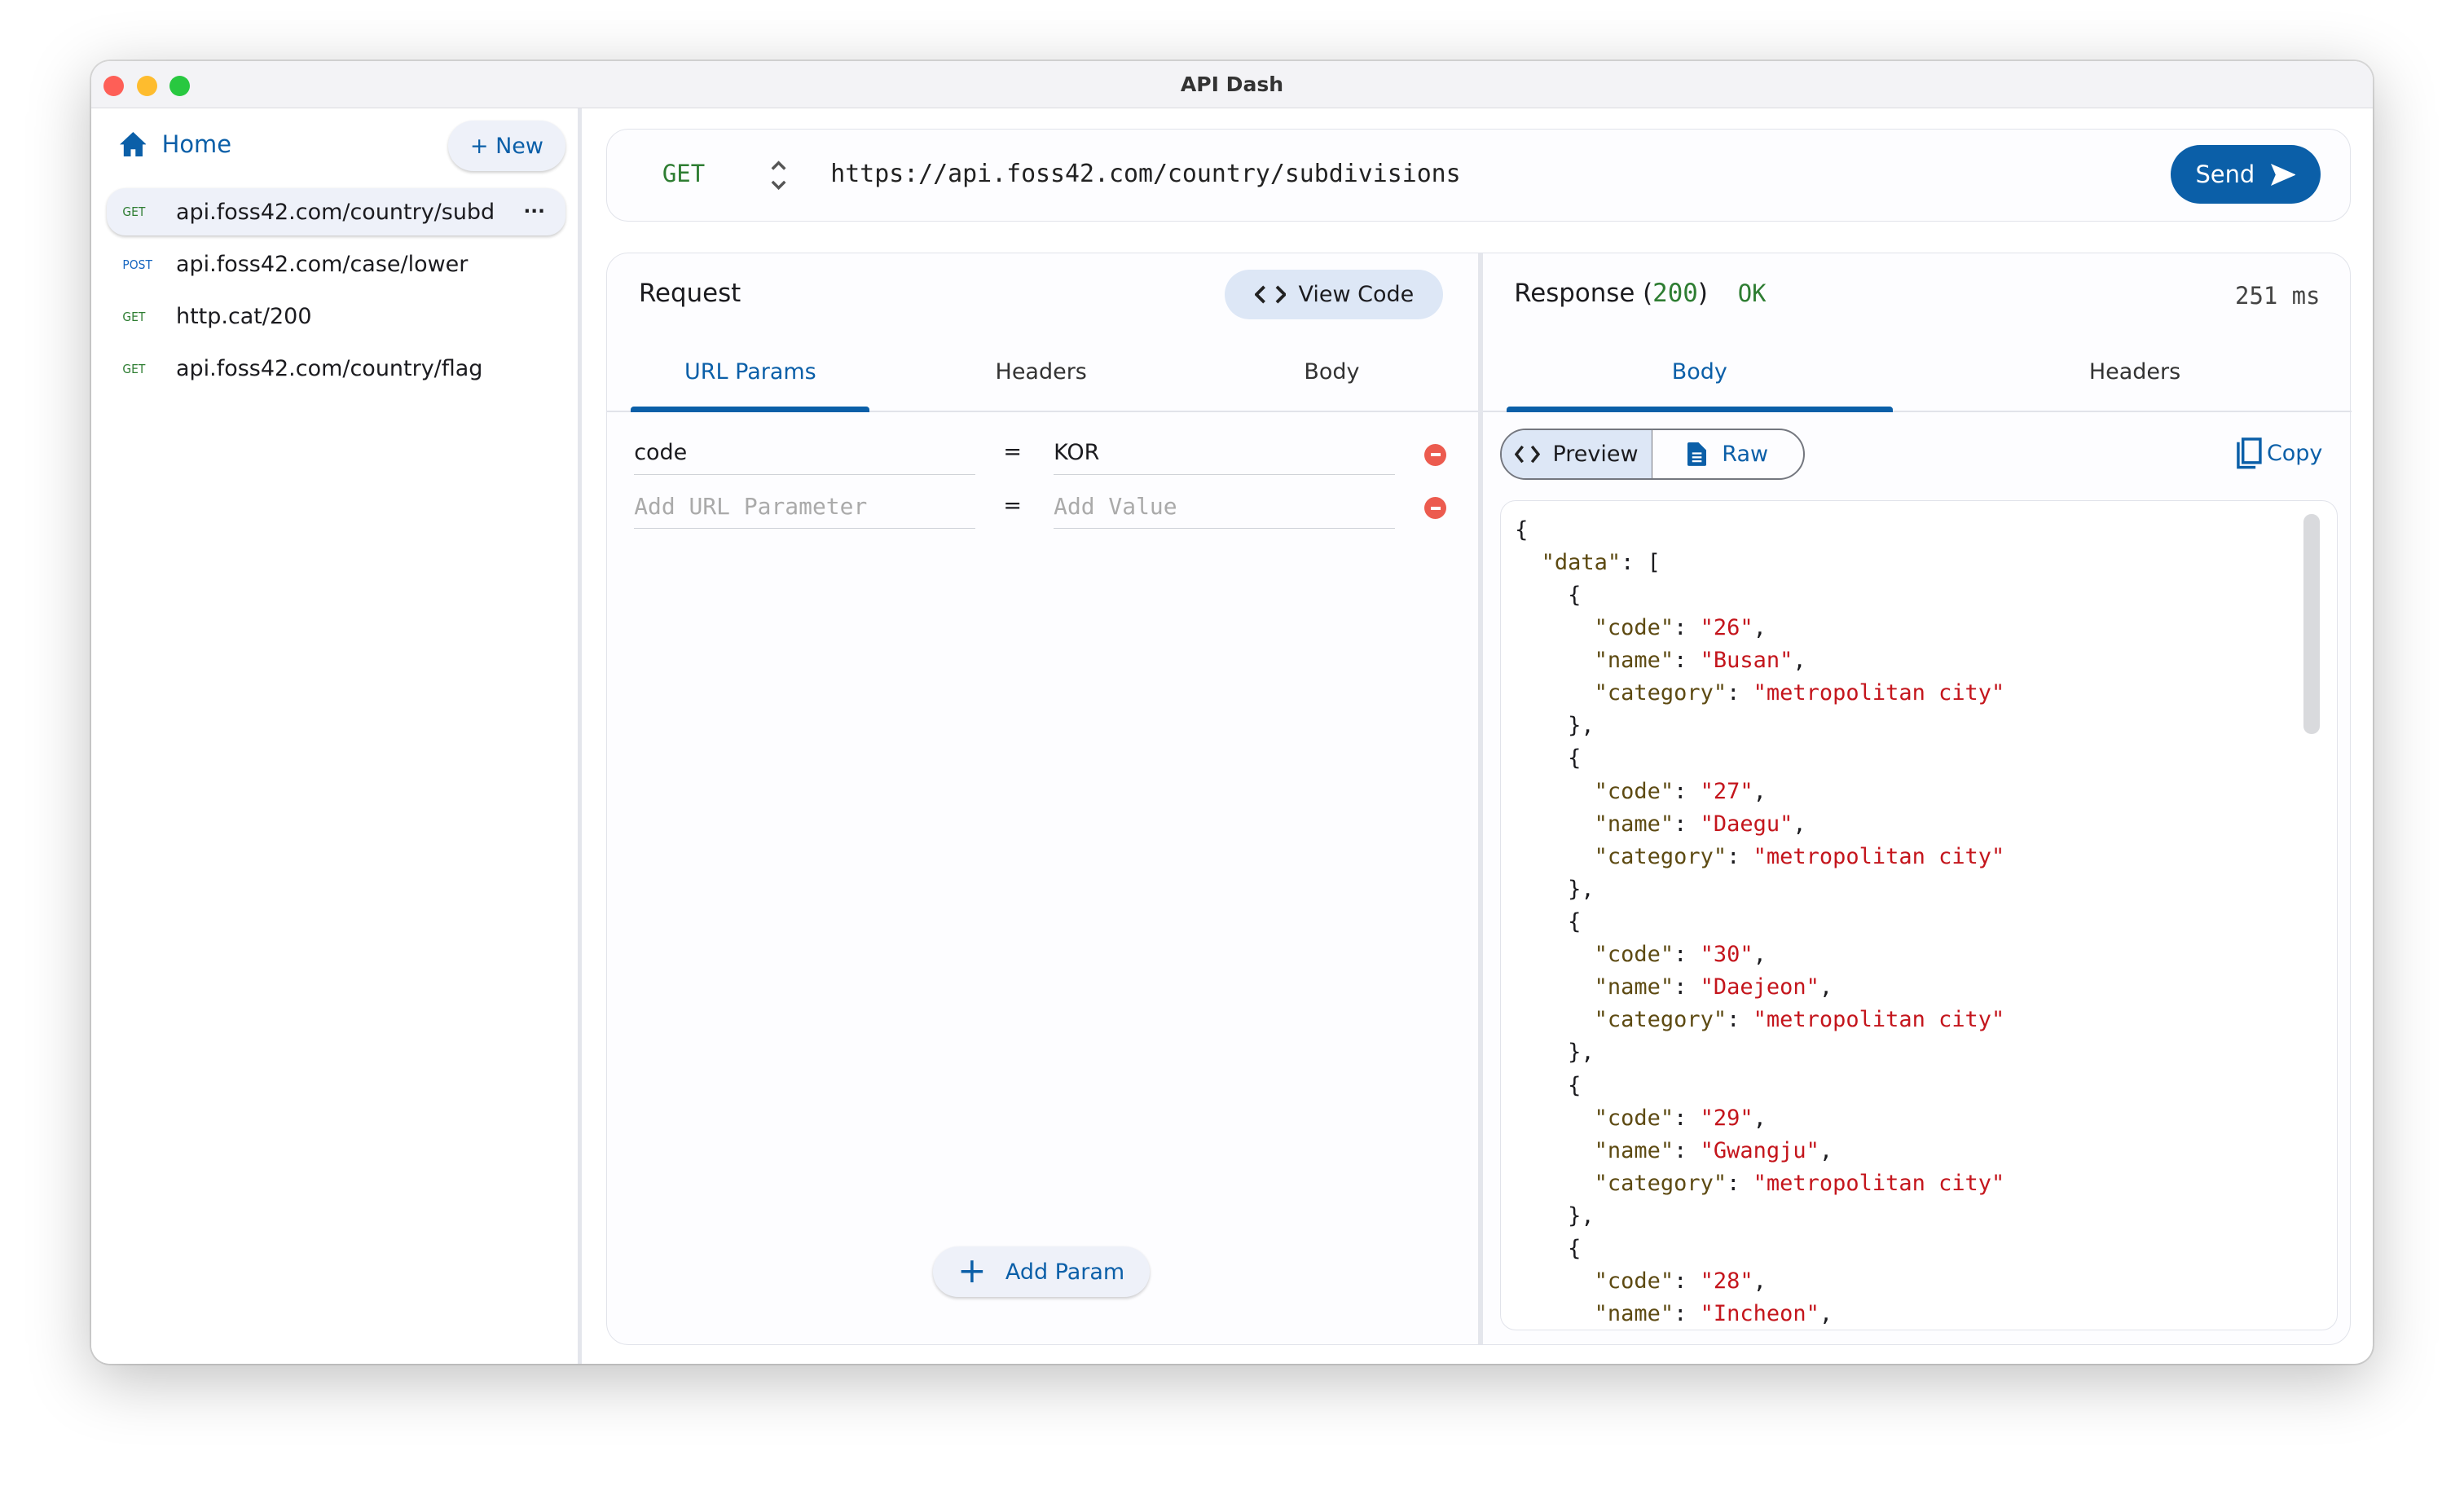 The image size is (2464, 1486). Describe the element at coordinates (689, 294) in the screenshot. I see `request-title: Request` at that location.